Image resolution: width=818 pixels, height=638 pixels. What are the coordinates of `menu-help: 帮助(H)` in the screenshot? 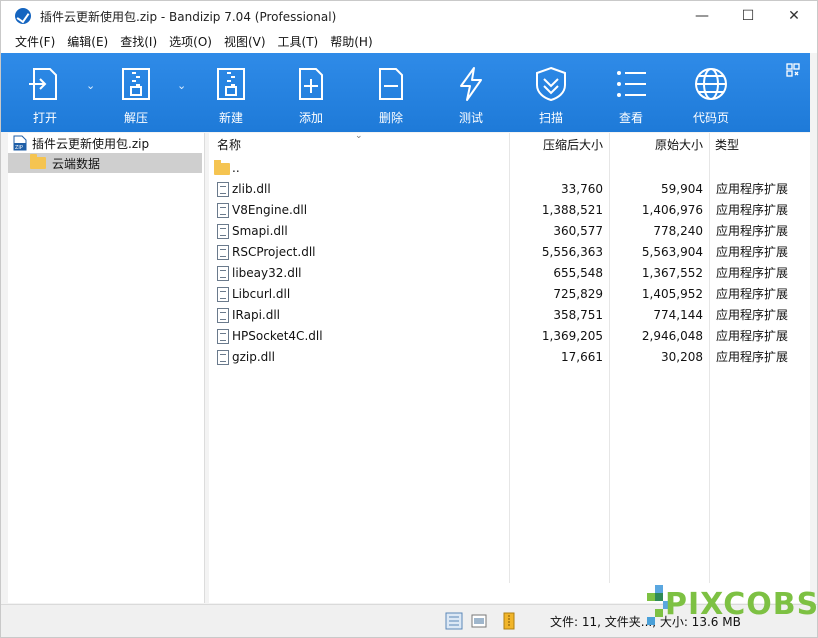 It's located at (351, 42).